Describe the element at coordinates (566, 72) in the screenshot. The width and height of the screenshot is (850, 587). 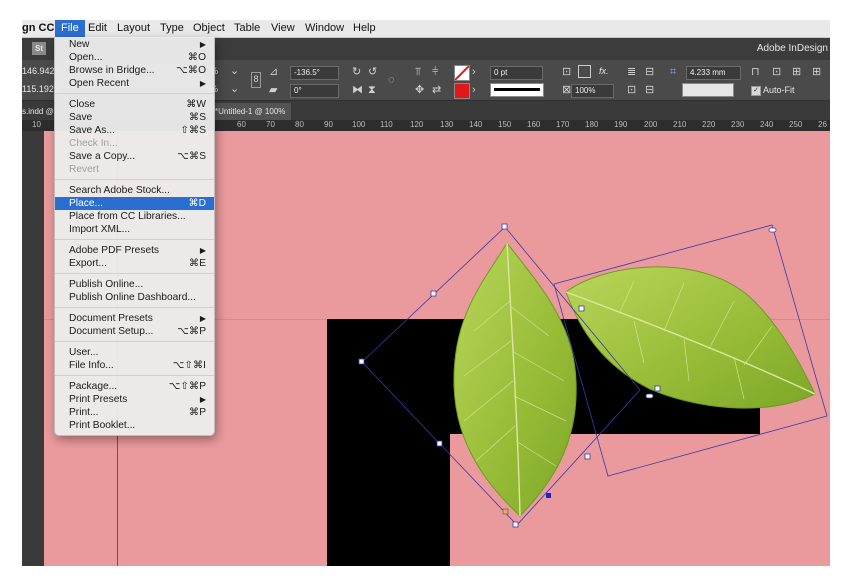
I see `frame-fitting-icon: ⊡` at that location.